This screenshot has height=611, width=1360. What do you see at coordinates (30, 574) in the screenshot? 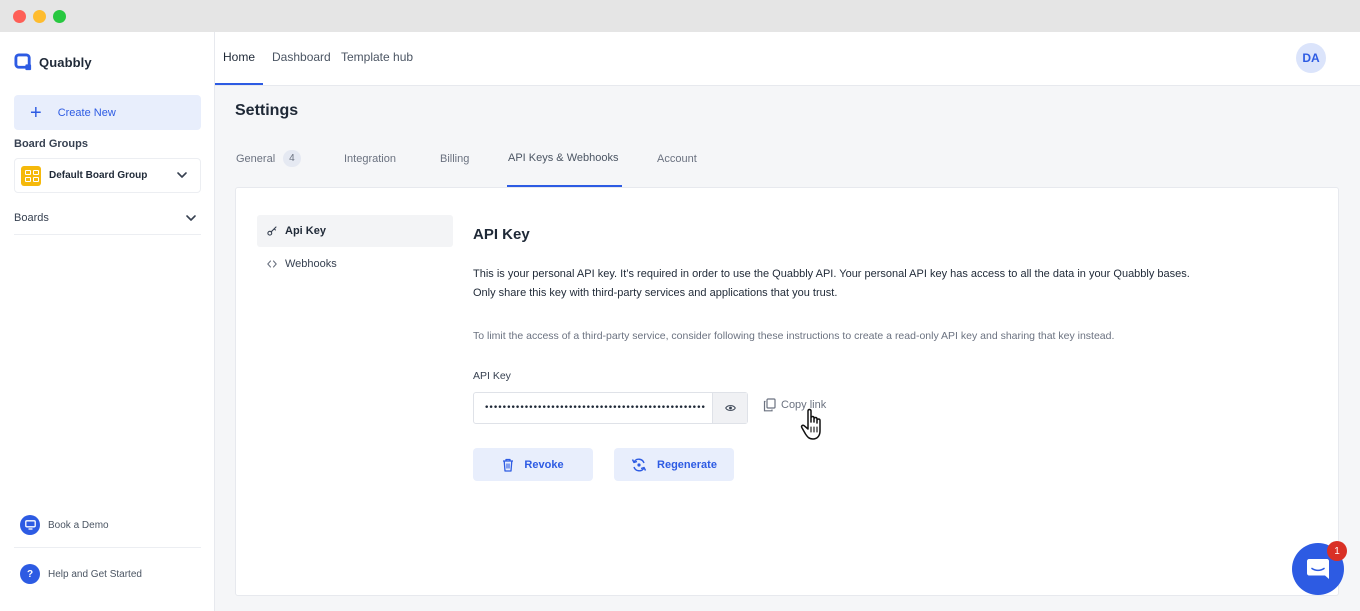
I see `question-icon: ?` at bounding box center [30, 574].